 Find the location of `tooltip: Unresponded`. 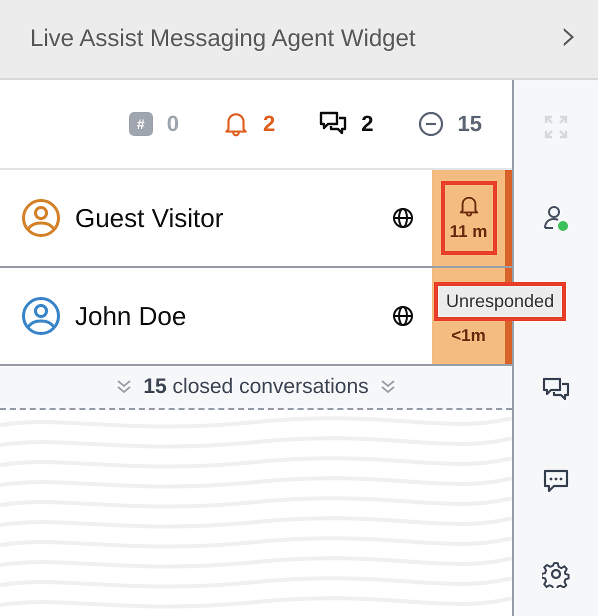

tooltip: Unresponded is located at coordinates (500, 301).